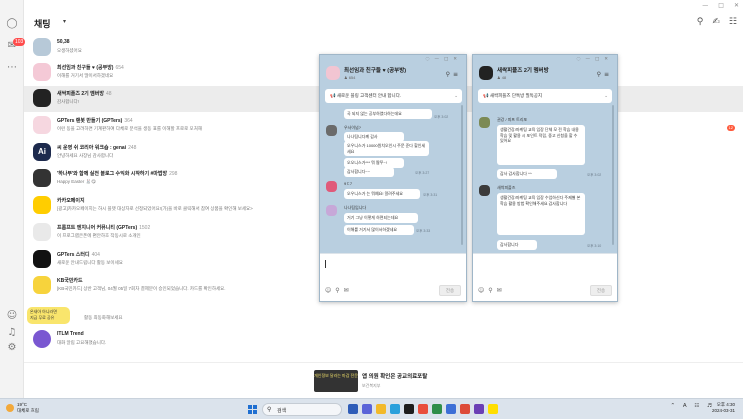 The image size is (743, 419). Describe the element at coordinates (716, 22) in the screenshot. I see `new-chat-icon: ✍` at that location.